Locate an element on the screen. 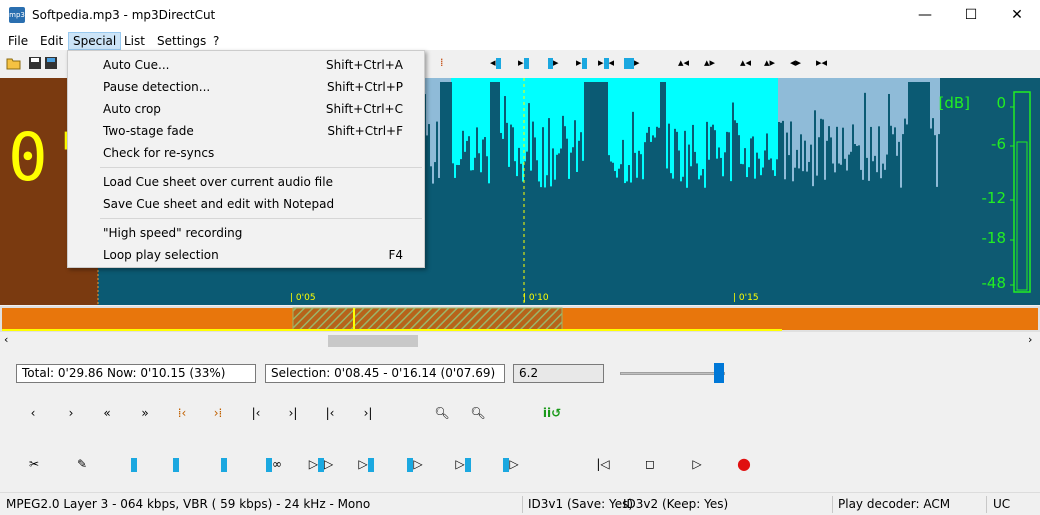 This screenshot has height=515, width=1040. stop-icon: ◻ is located at coordinates (650, 464).